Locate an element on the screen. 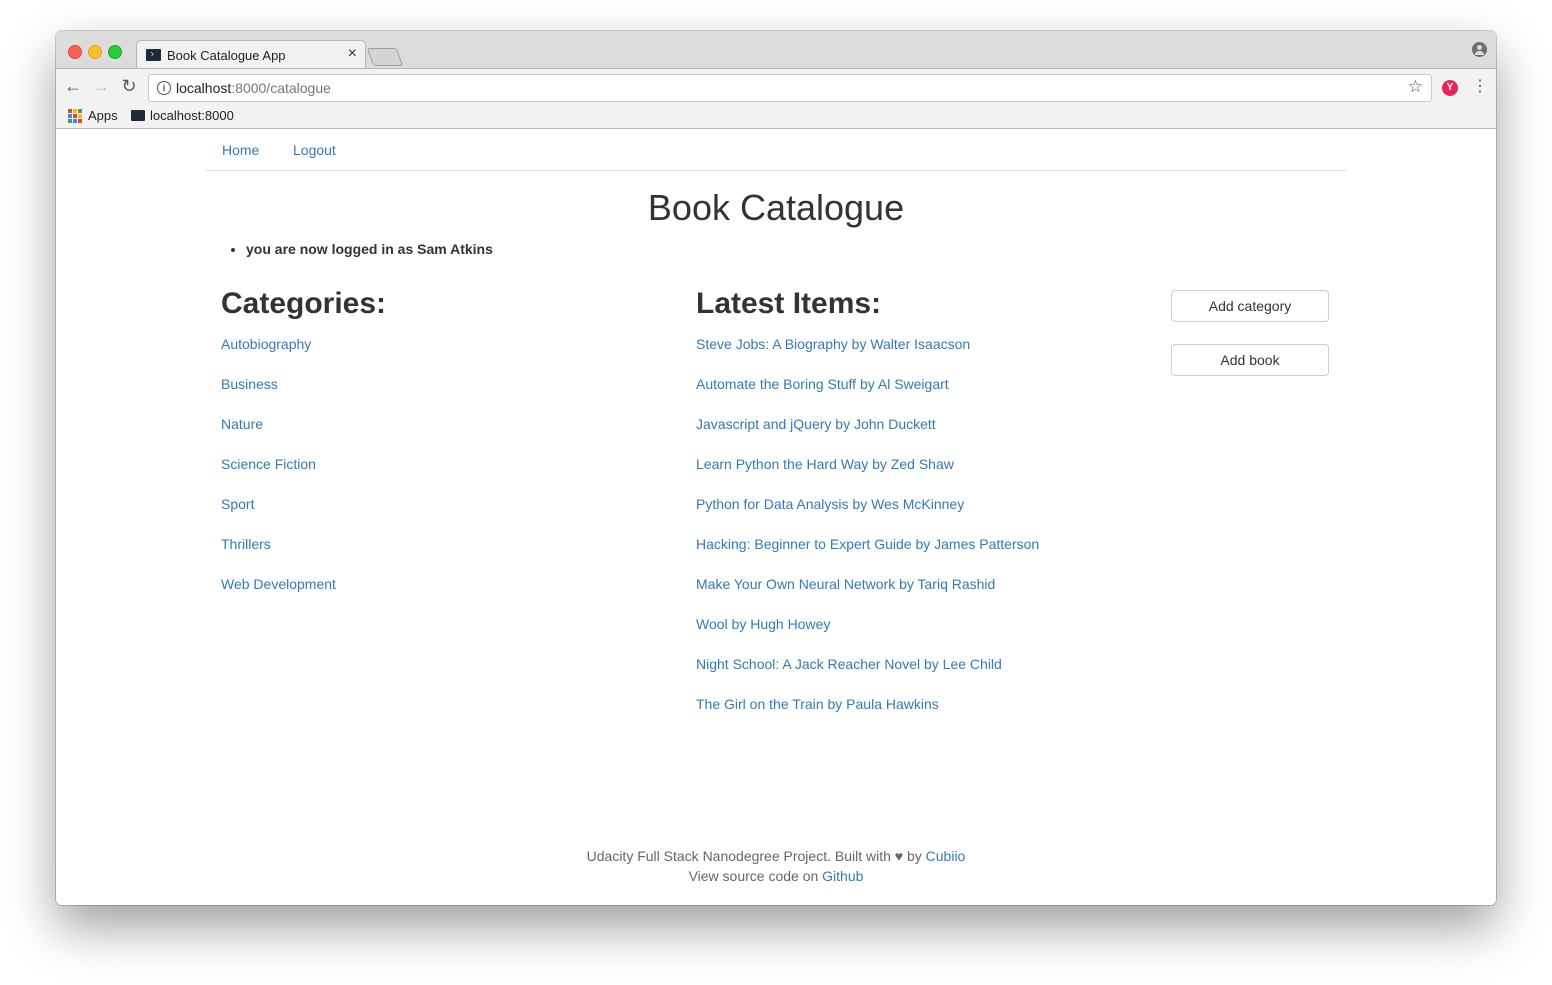  site-navbar: Home Logout is located at coordinates (776, 150).